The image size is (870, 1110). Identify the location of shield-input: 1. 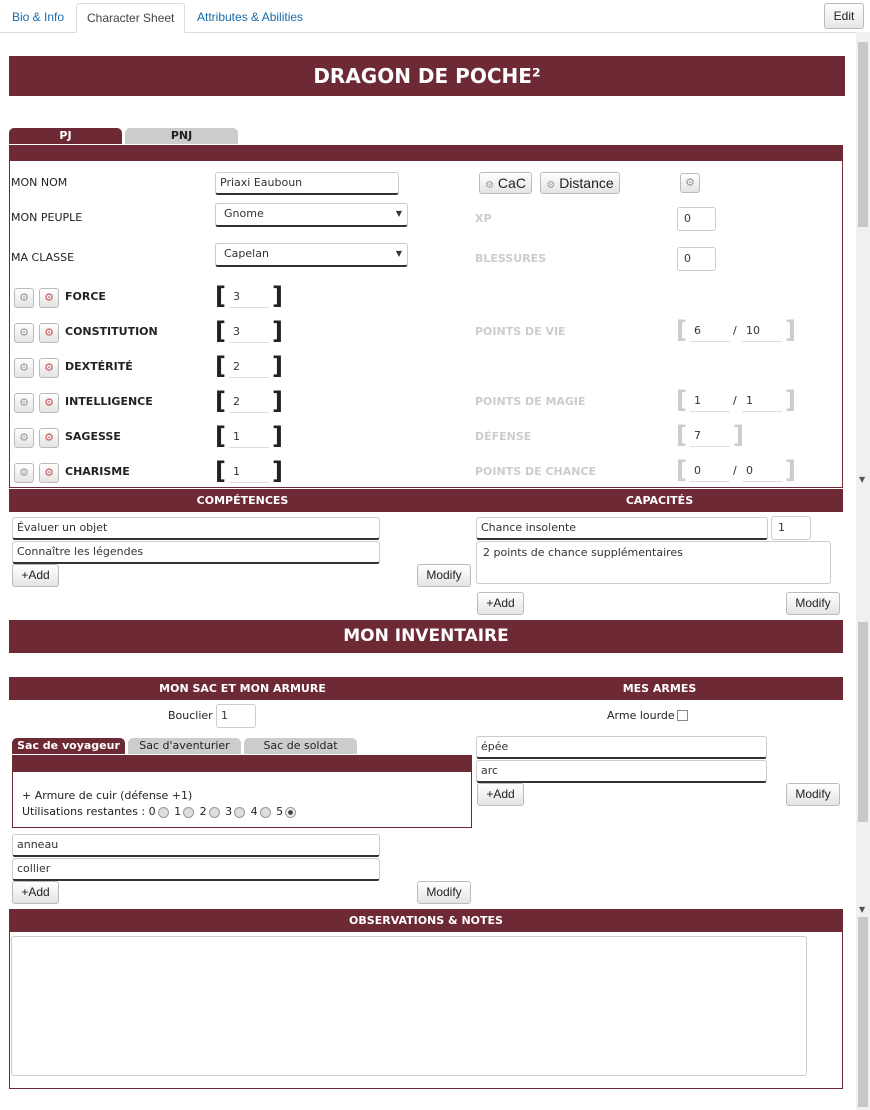
(236, 716).